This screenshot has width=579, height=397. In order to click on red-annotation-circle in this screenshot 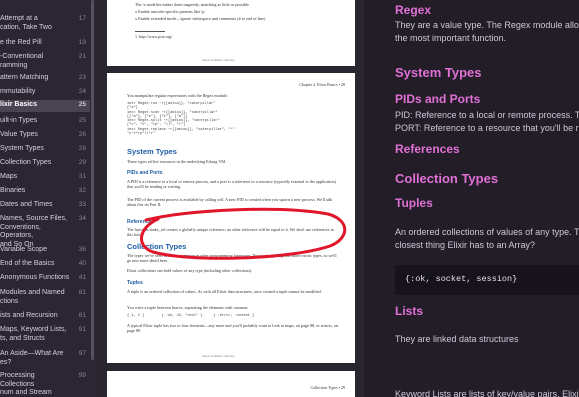, I will do `click(243, 233)`.